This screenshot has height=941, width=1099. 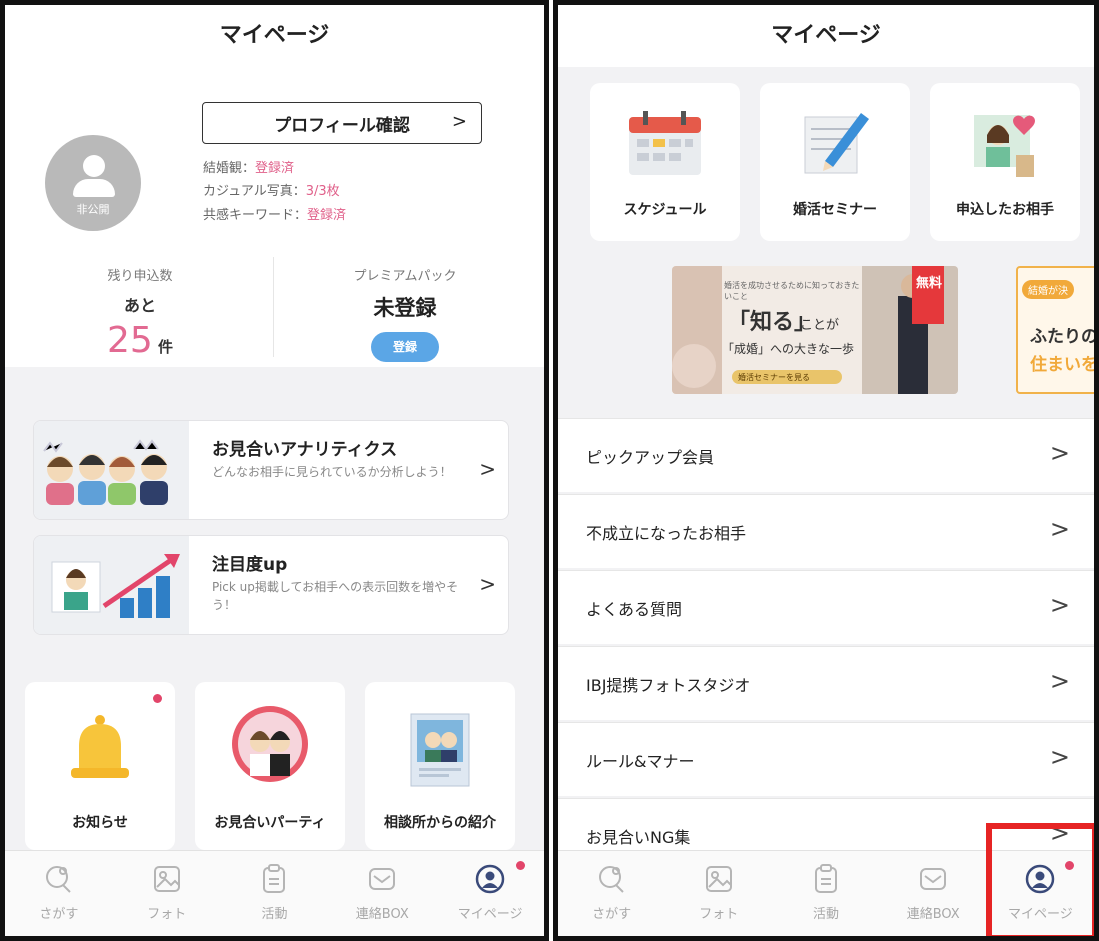 What do you see at coordinates (250, 565) in the screenshot?
I see `attention-up-title: 注目度up` at bounding box center [250, 565].